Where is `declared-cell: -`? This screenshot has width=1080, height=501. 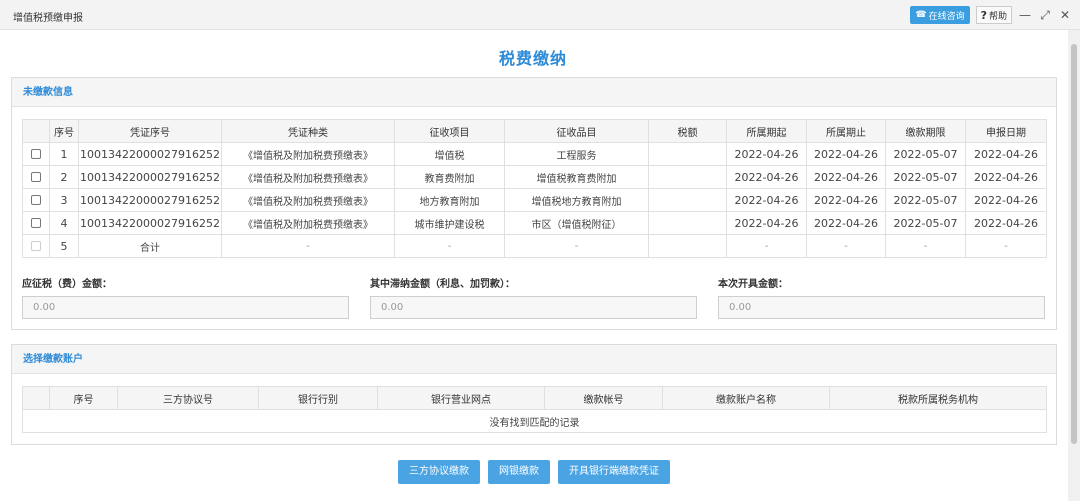 declared-cell: - is located at coordinates (1006, 246).